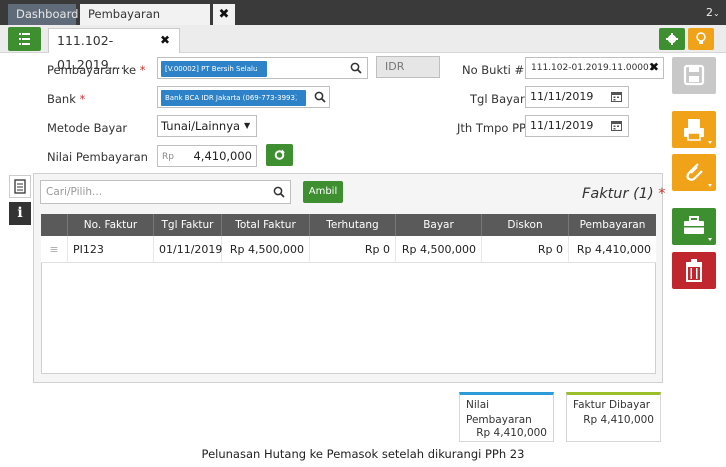  What do you see at coordinates (247, 125) in the screenshot?
I see `dropdown-arrow-icon: ▼` at bounding box center [247, 125].